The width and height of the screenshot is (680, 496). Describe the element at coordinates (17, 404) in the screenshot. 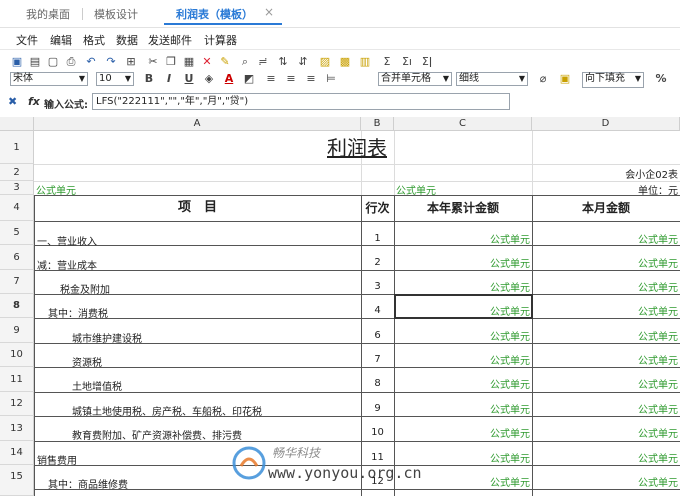

I see `row-header: 12` at that location.